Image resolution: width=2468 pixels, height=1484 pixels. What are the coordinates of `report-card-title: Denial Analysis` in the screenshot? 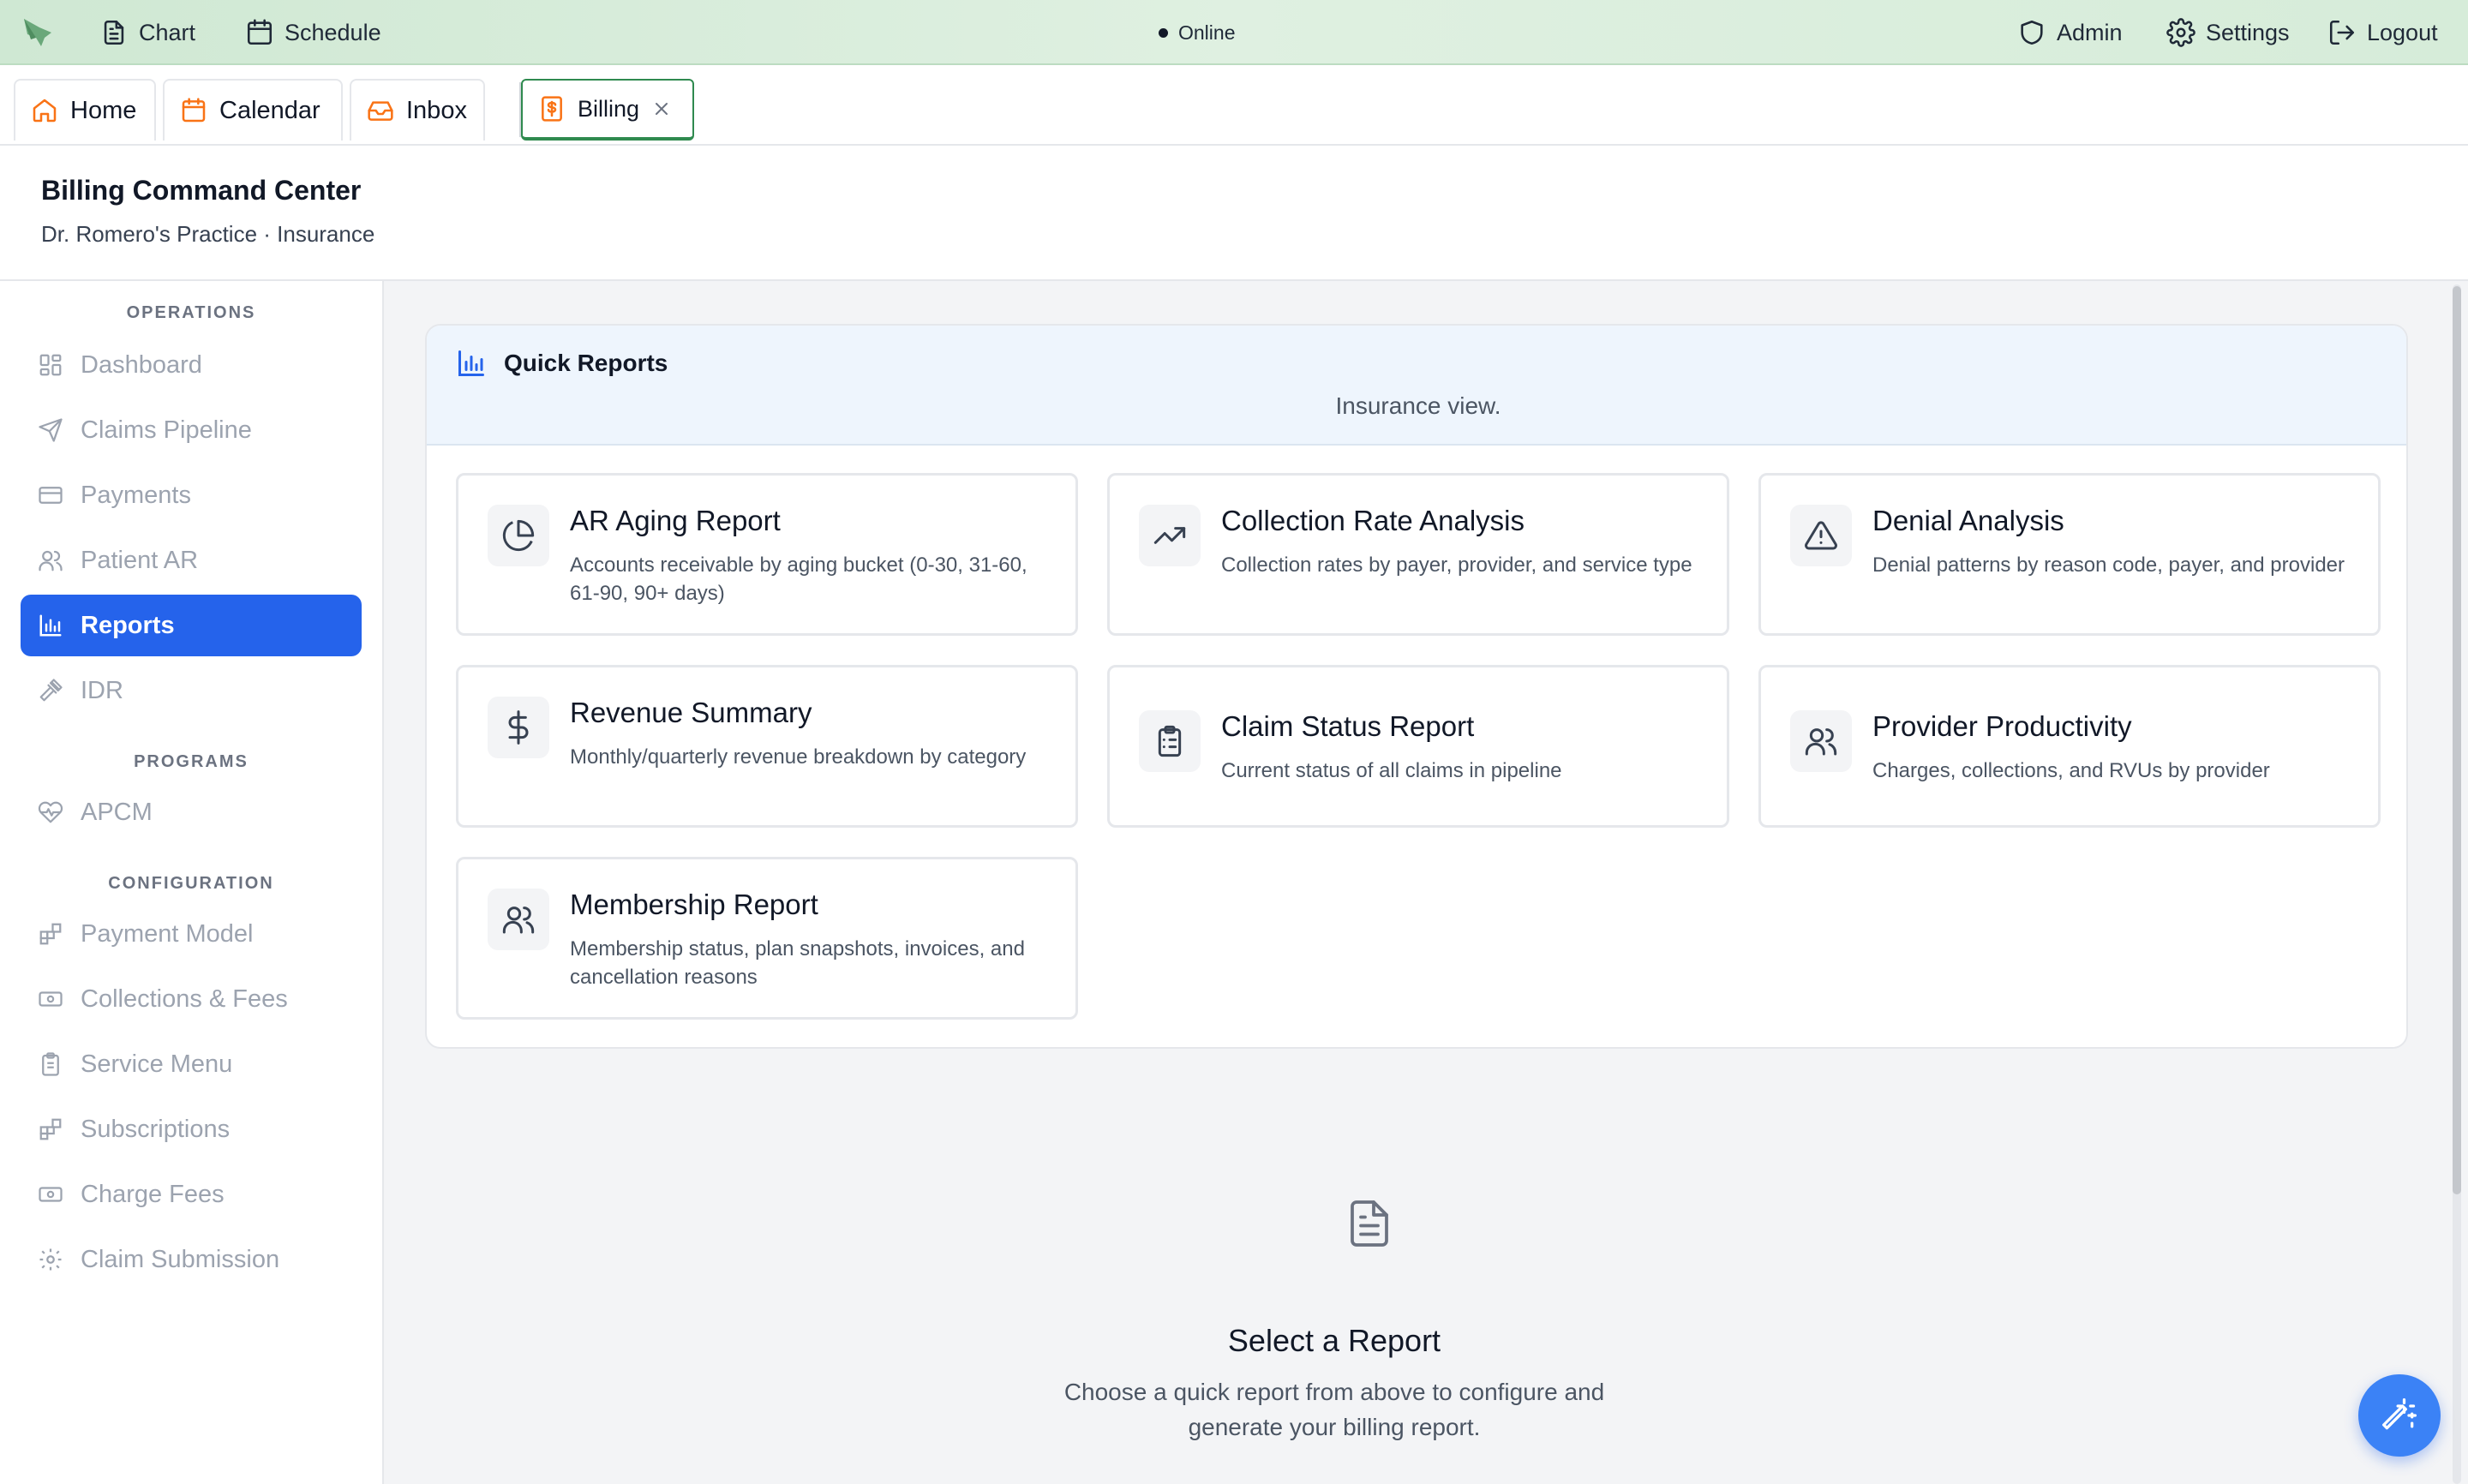 It's located at (1968, 521).